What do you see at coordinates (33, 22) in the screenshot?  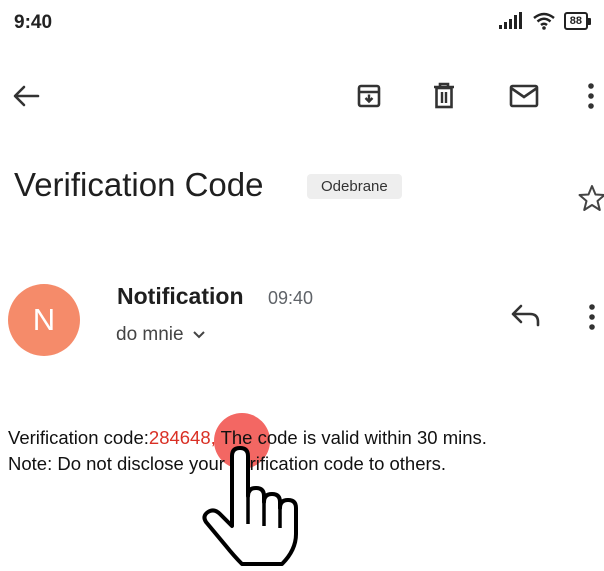 I see `status-time: 9:40` at bounding box center [33, 22].